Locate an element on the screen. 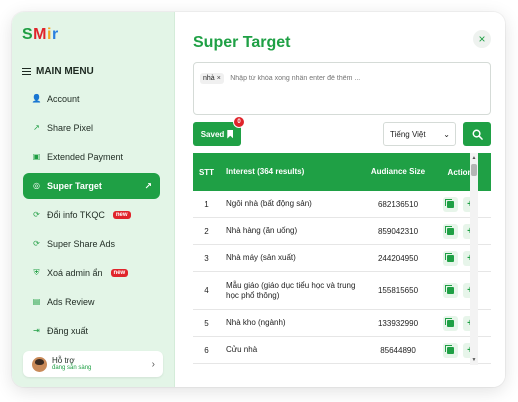 Image resolution: width=518 pixels, height=402 pixels. logout-icon: ⇥ is located at coordinates (36, 330).